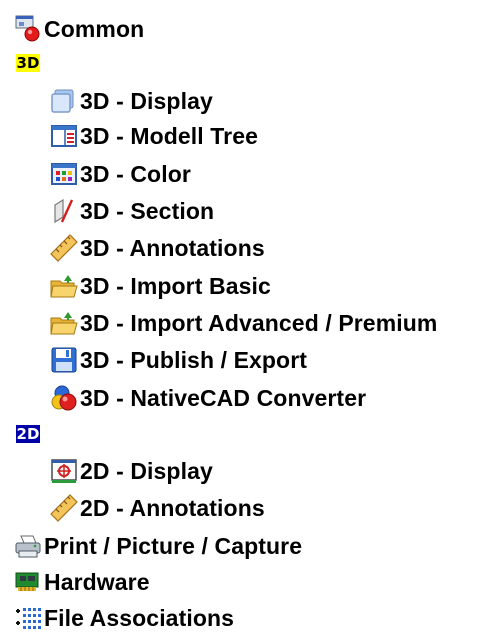  I want to click on tree-item-3d-import-advanced: 3D - Import Advanced / Premium, so click(243, 323).